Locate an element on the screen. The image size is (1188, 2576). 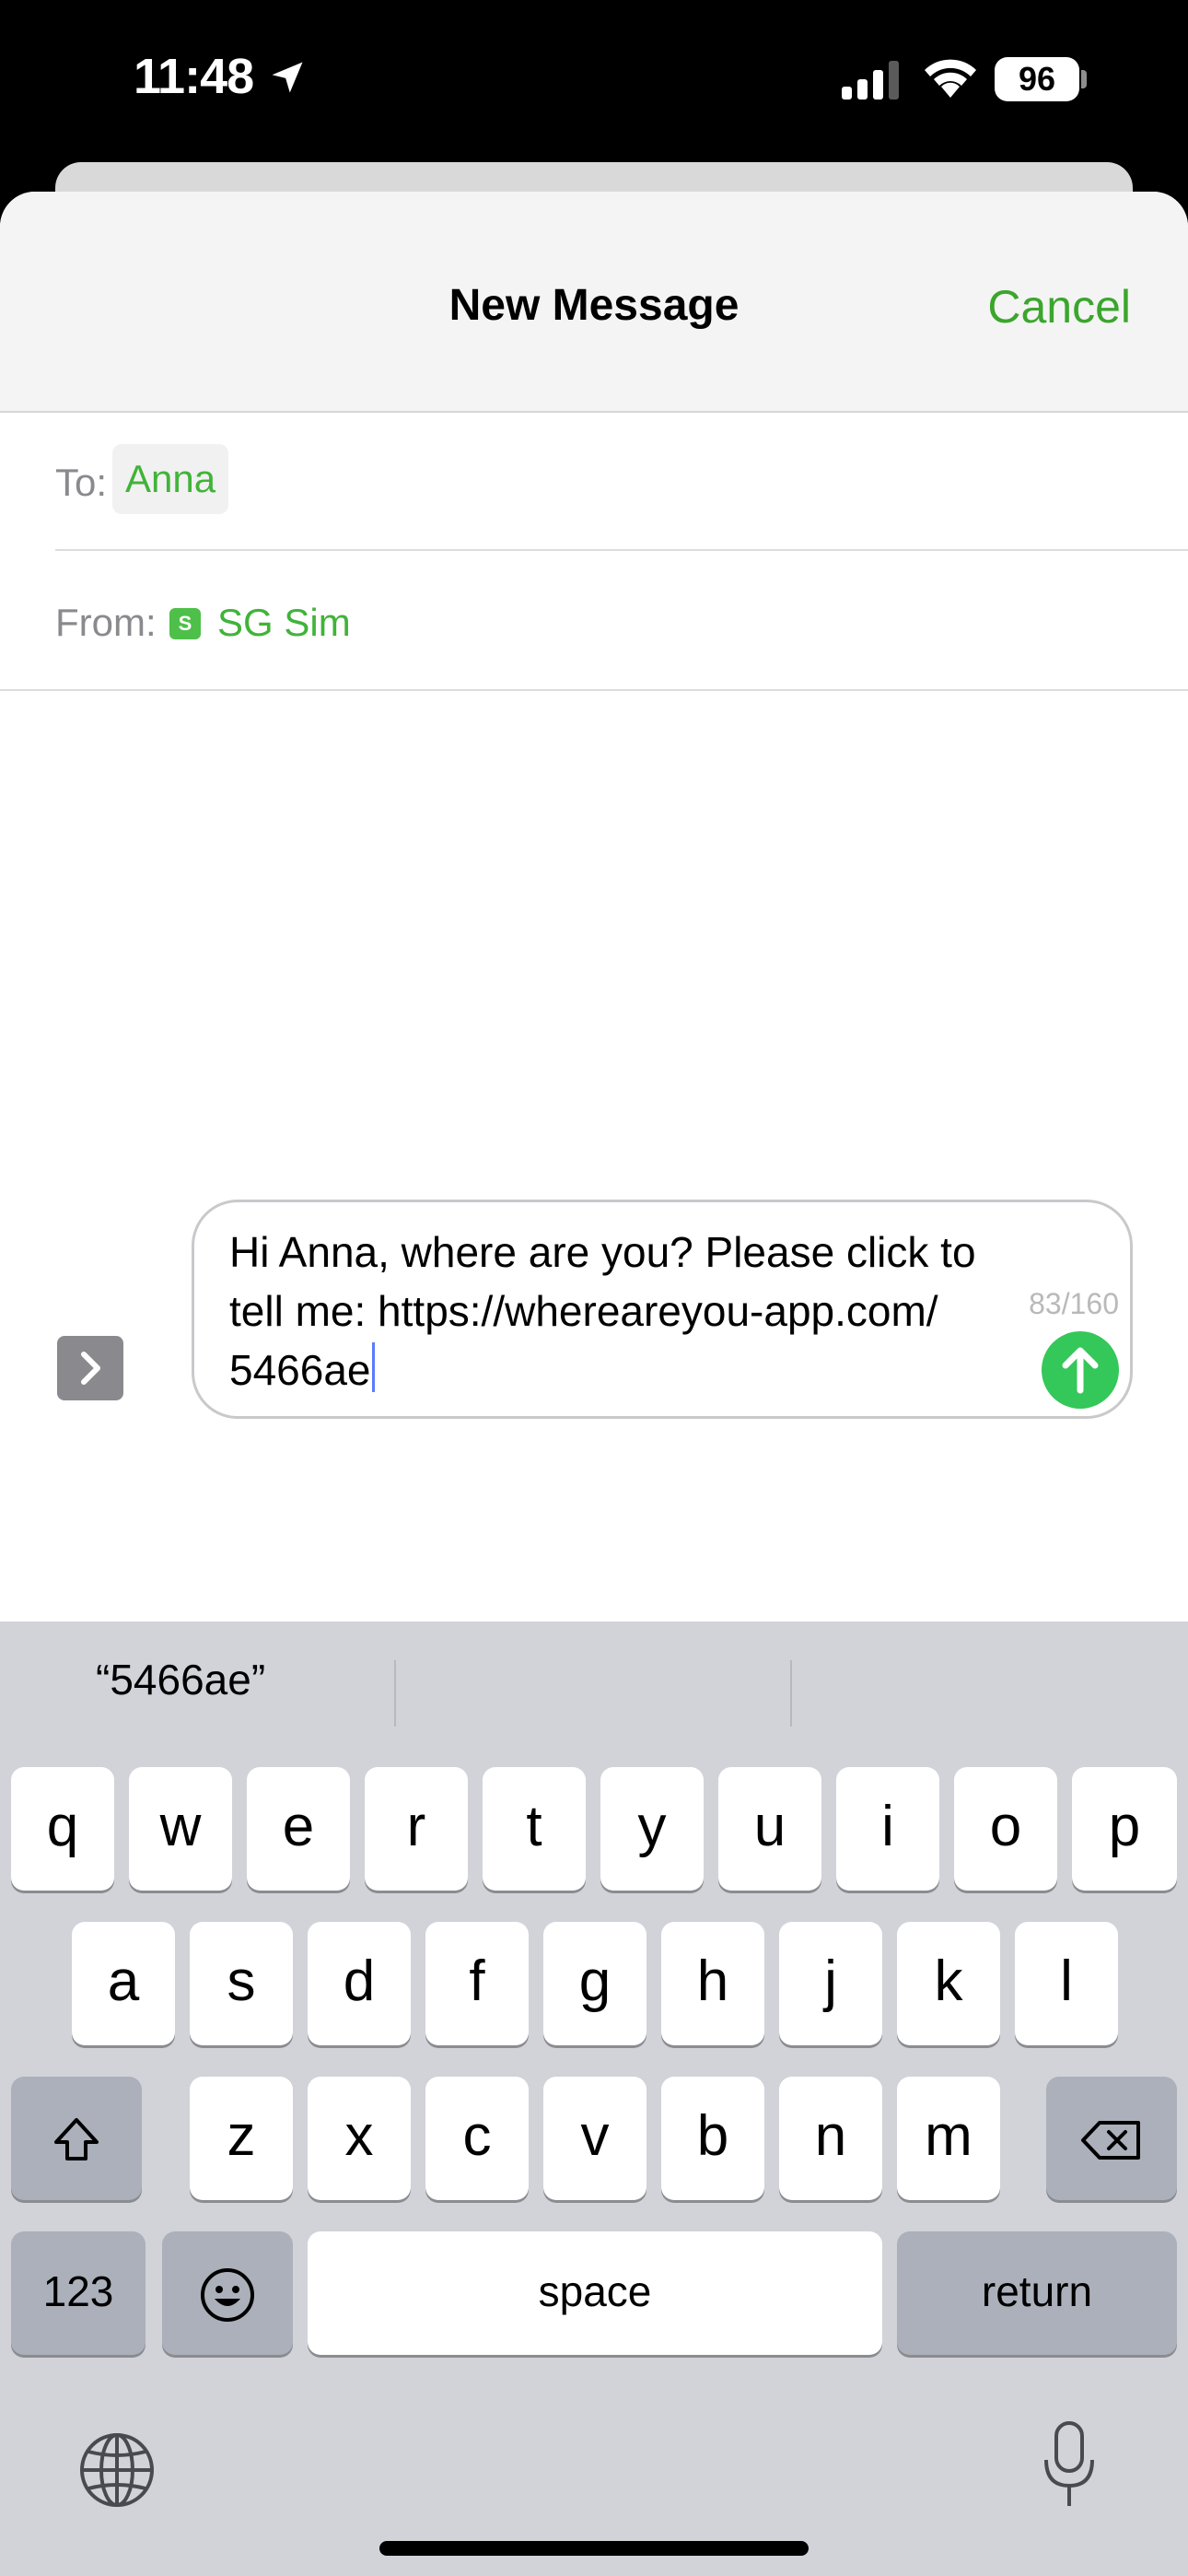
sim-name: SG Sim is located at coordinates (284, 623).